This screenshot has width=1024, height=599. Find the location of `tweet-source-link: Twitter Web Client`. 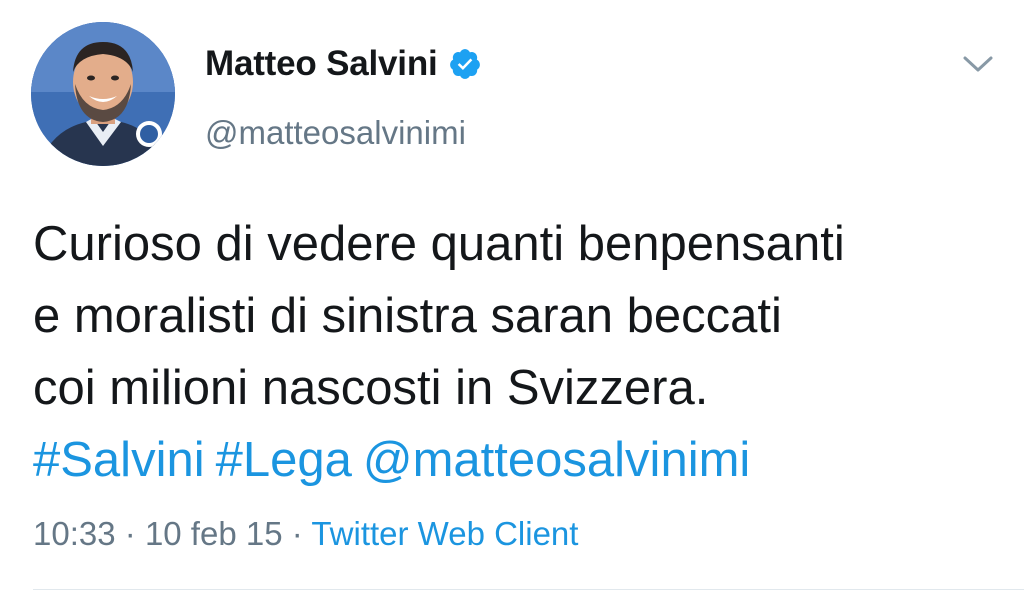

tweet-source-link: Twitter Web Client is located at coordinates (444, 533).